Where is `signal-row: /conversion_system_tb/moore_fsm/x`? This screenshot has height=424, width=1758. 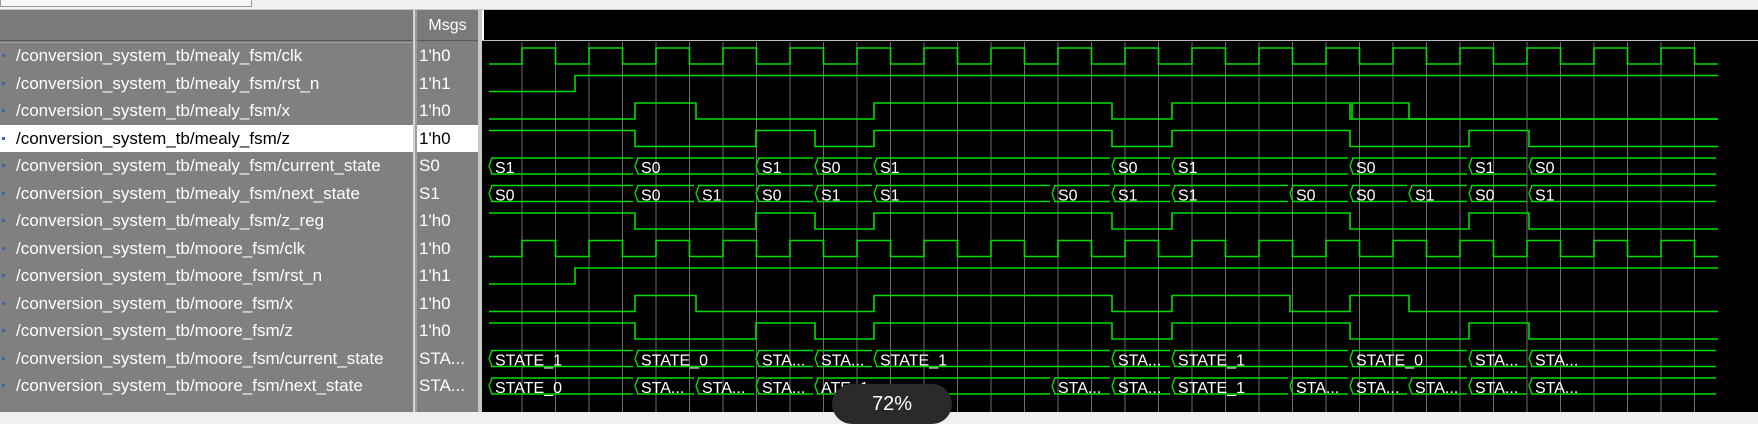 signal-row: /conversion_system_tb/moore_fsm/x is located at coordinates (206, 303).